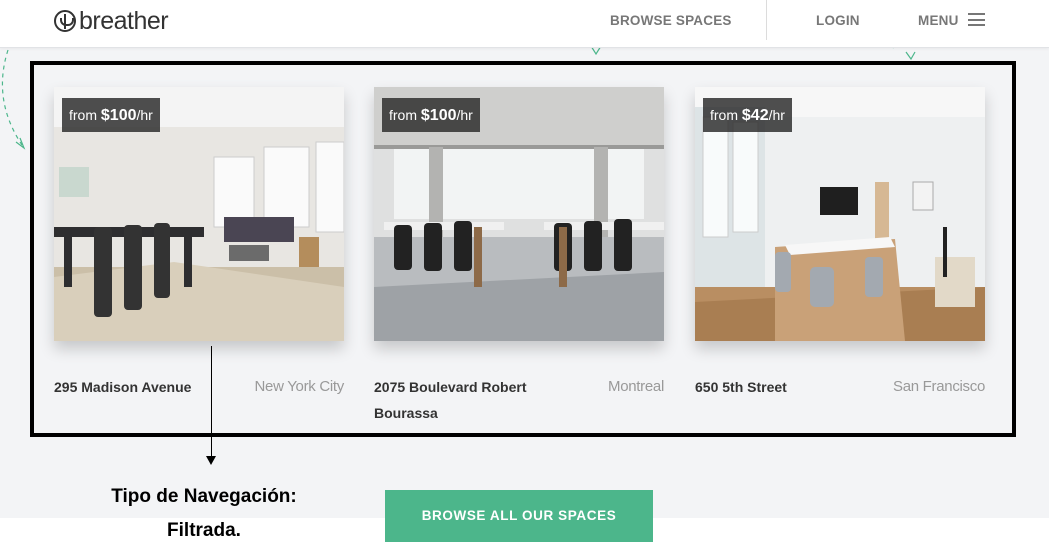 This screenshot has width=1049, height=546. Describe the element at coordinates (766, 20) in the screenshot. I see `nav-divider` at that location.